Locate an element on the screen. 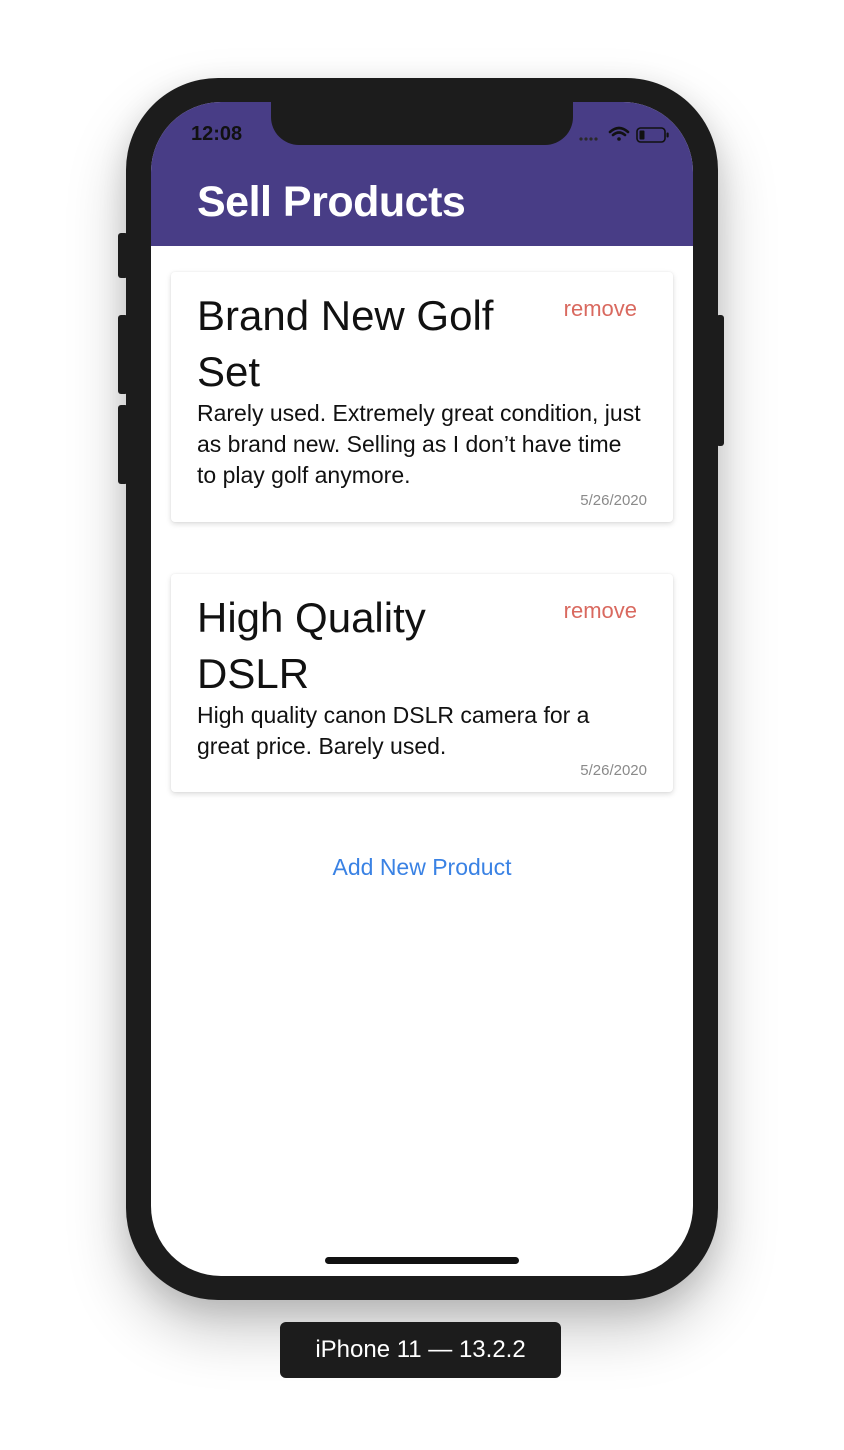  battery-icon is located at coordinates (652, 135).